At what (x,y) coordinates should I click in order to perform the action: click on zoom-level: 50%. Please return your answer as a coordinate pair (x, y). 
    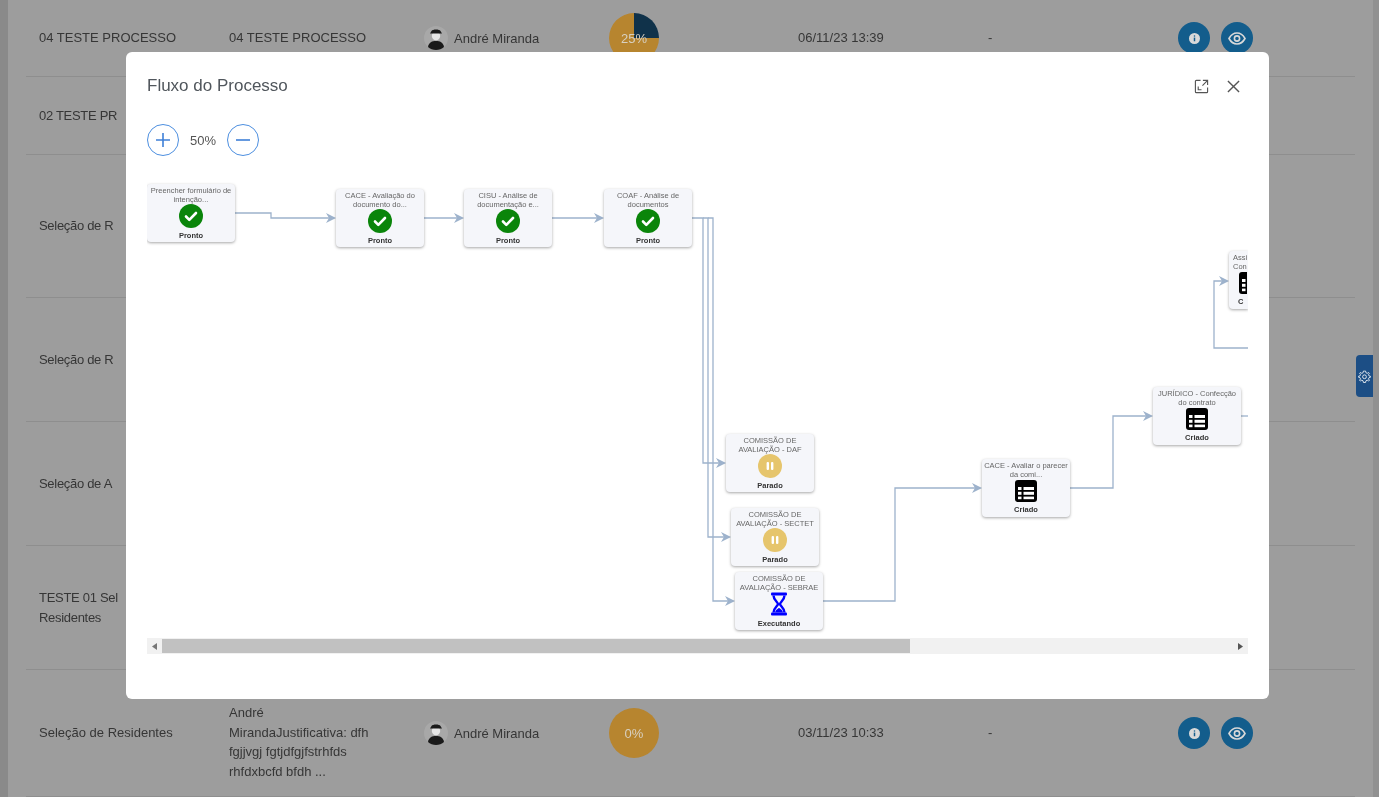
    Looking at the image, I should click on (203, 140).